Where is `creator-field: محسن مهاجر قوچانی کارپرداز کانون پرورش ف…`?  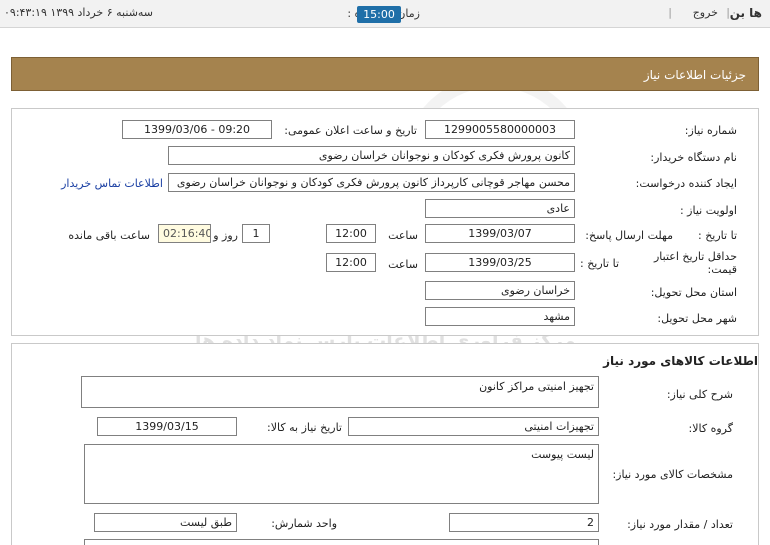
creator-field: محسن مهاجر قوچانی کارپرداز کانون پرورش ف… is located at coordinates (371, 182).